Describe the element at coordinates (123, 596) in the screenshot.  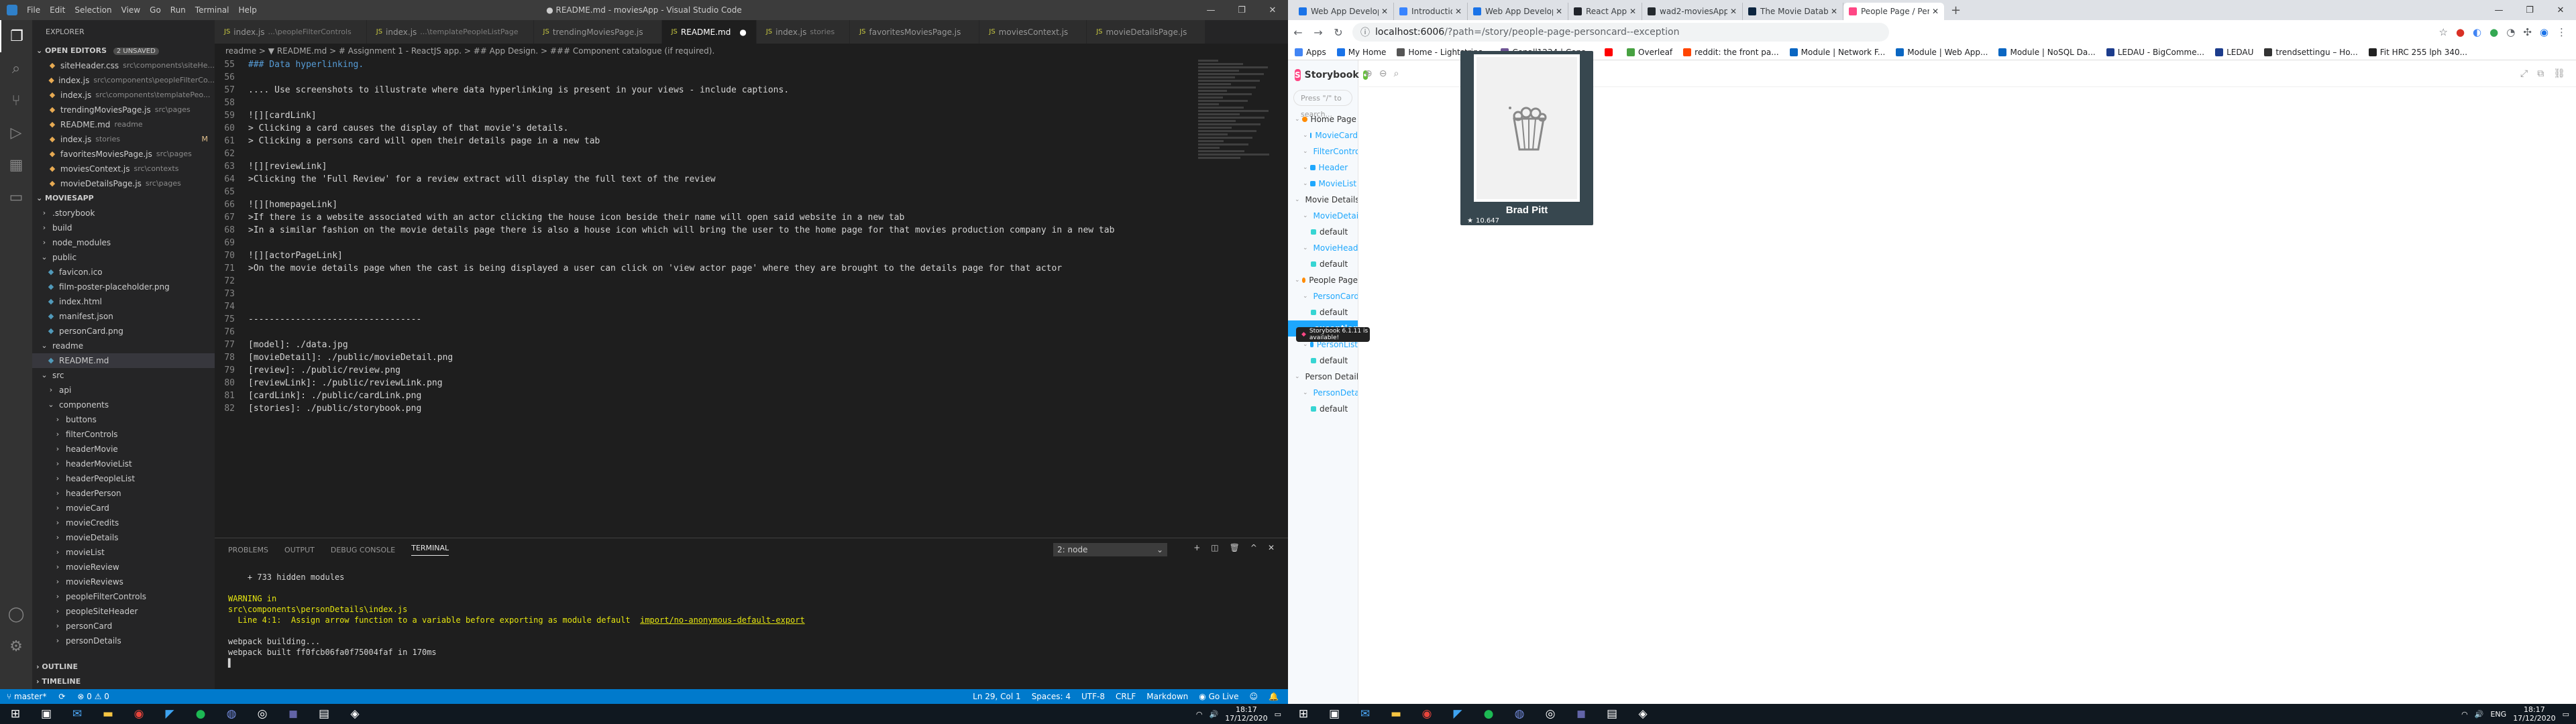
I see `file-tree-item: › peopleFilterControls` at that location.